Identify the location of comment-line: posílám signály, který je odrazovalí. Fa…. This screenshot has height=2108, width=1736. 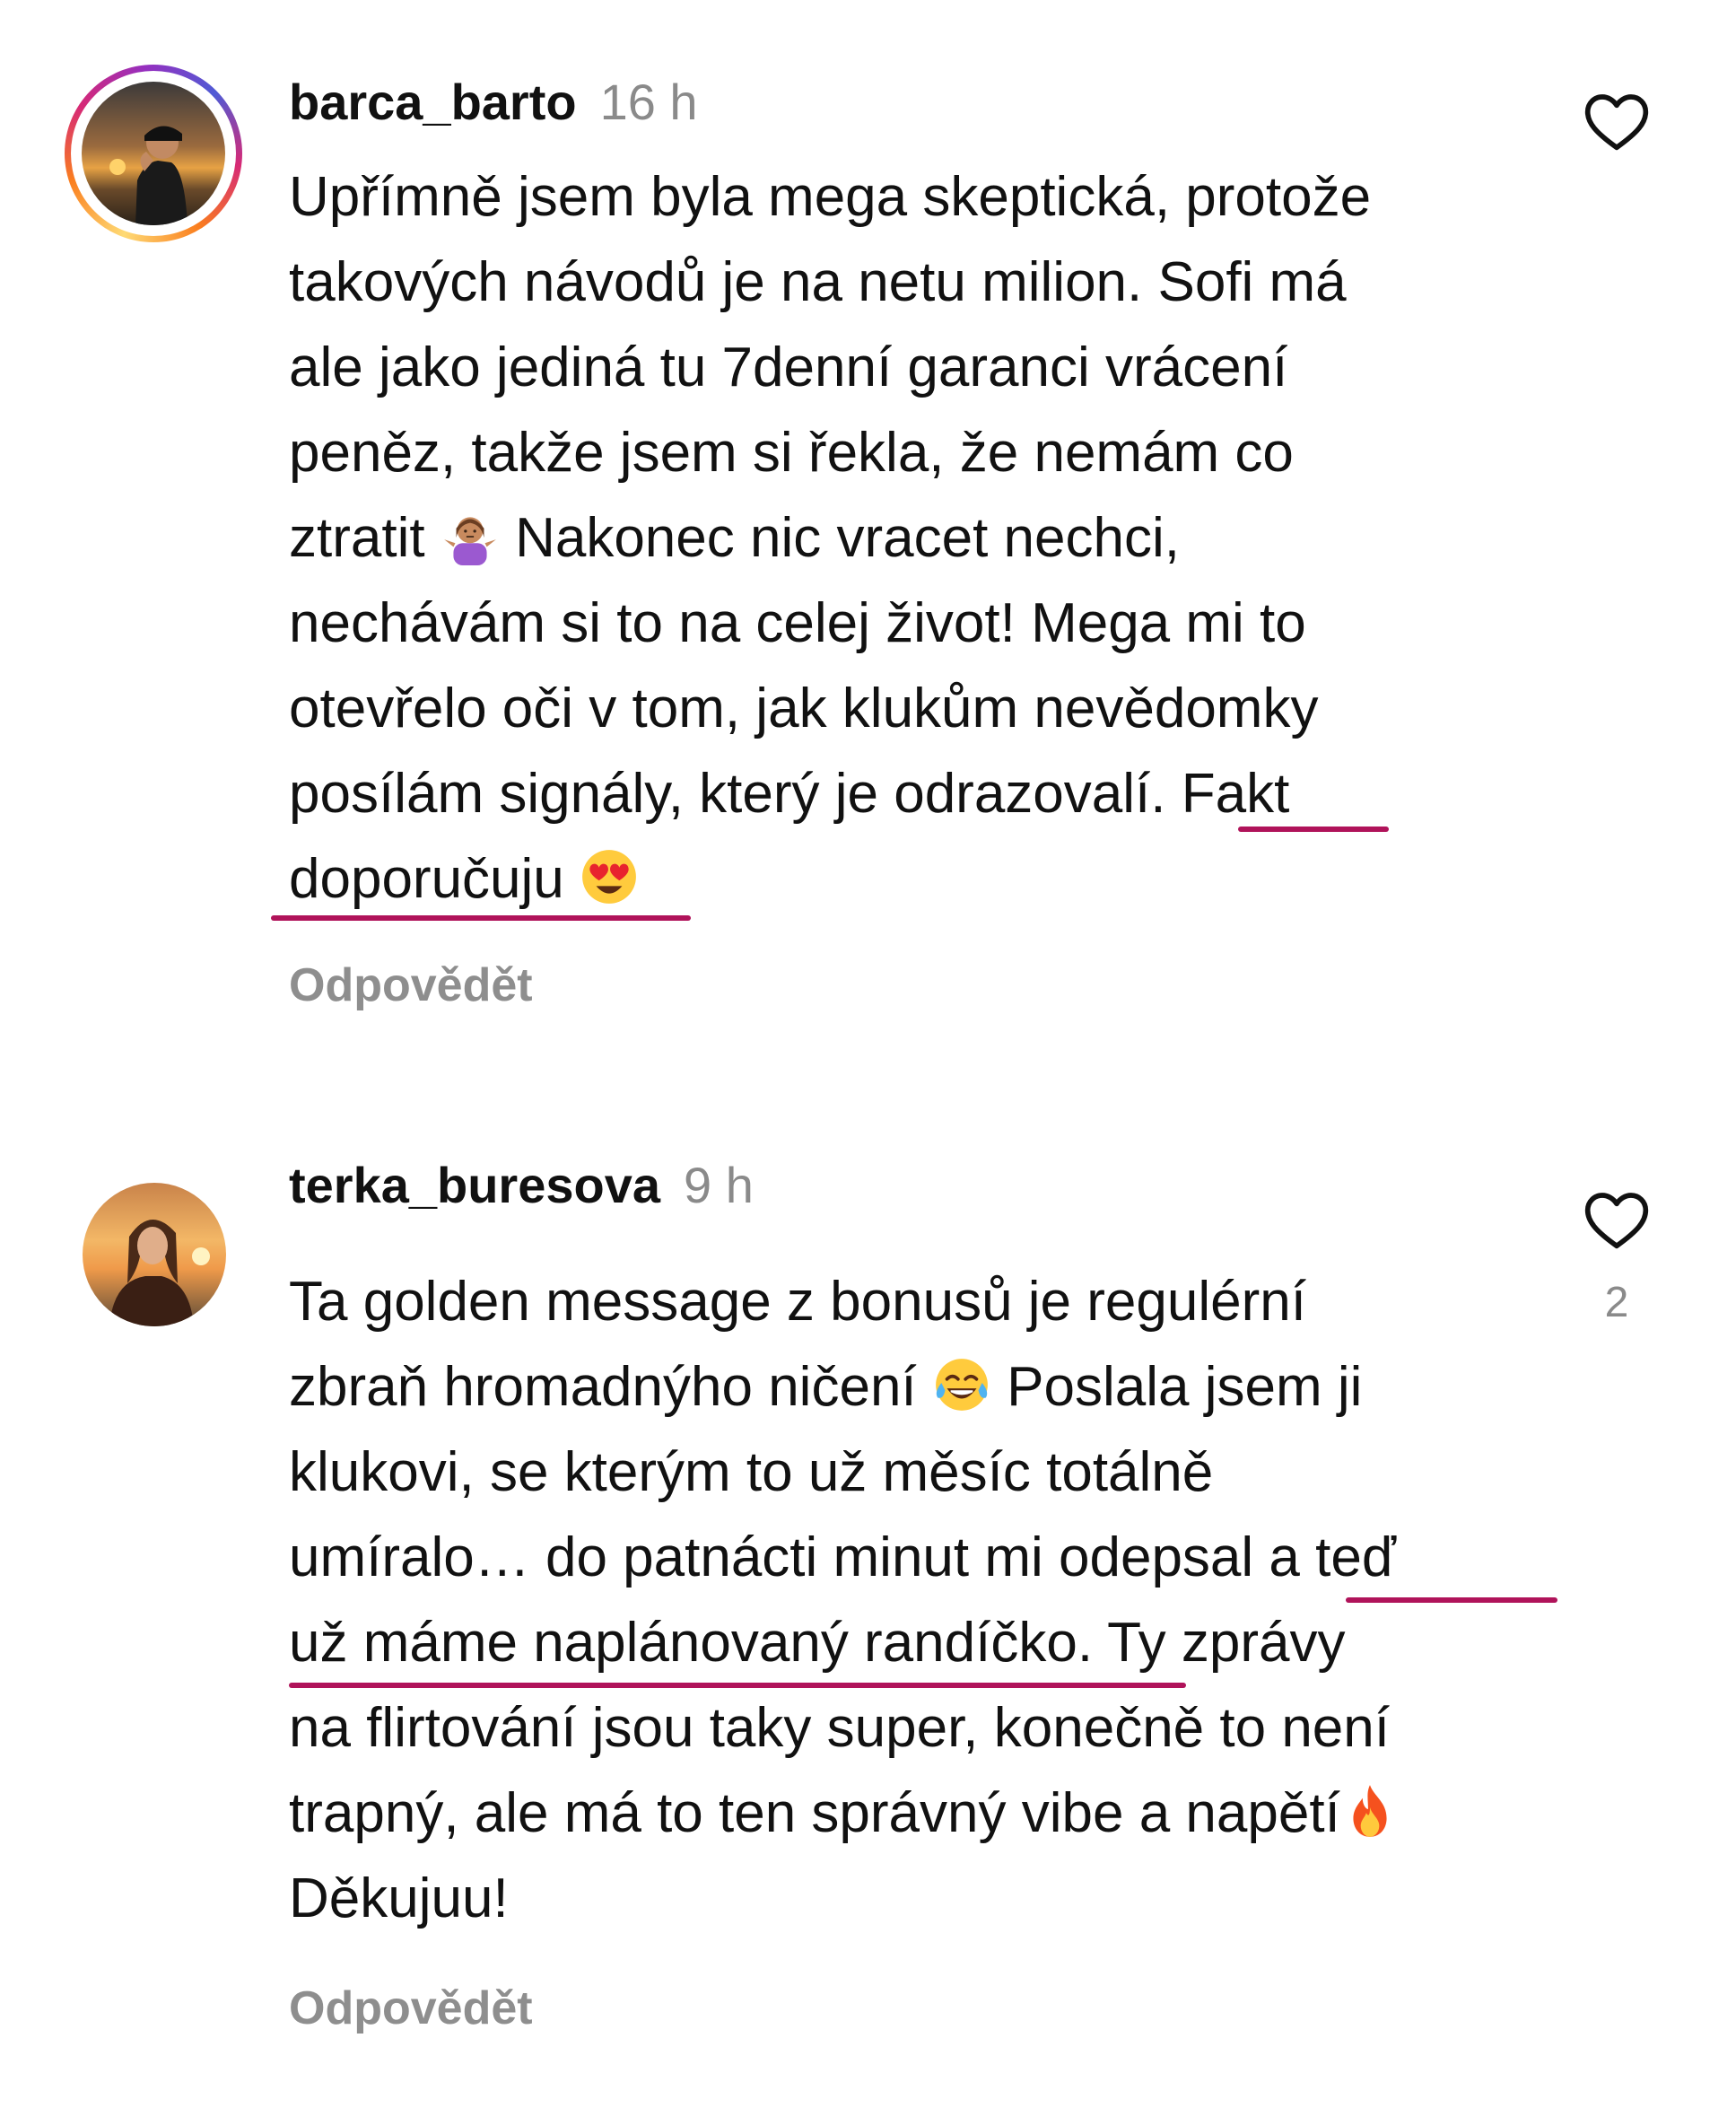
(789, 794).